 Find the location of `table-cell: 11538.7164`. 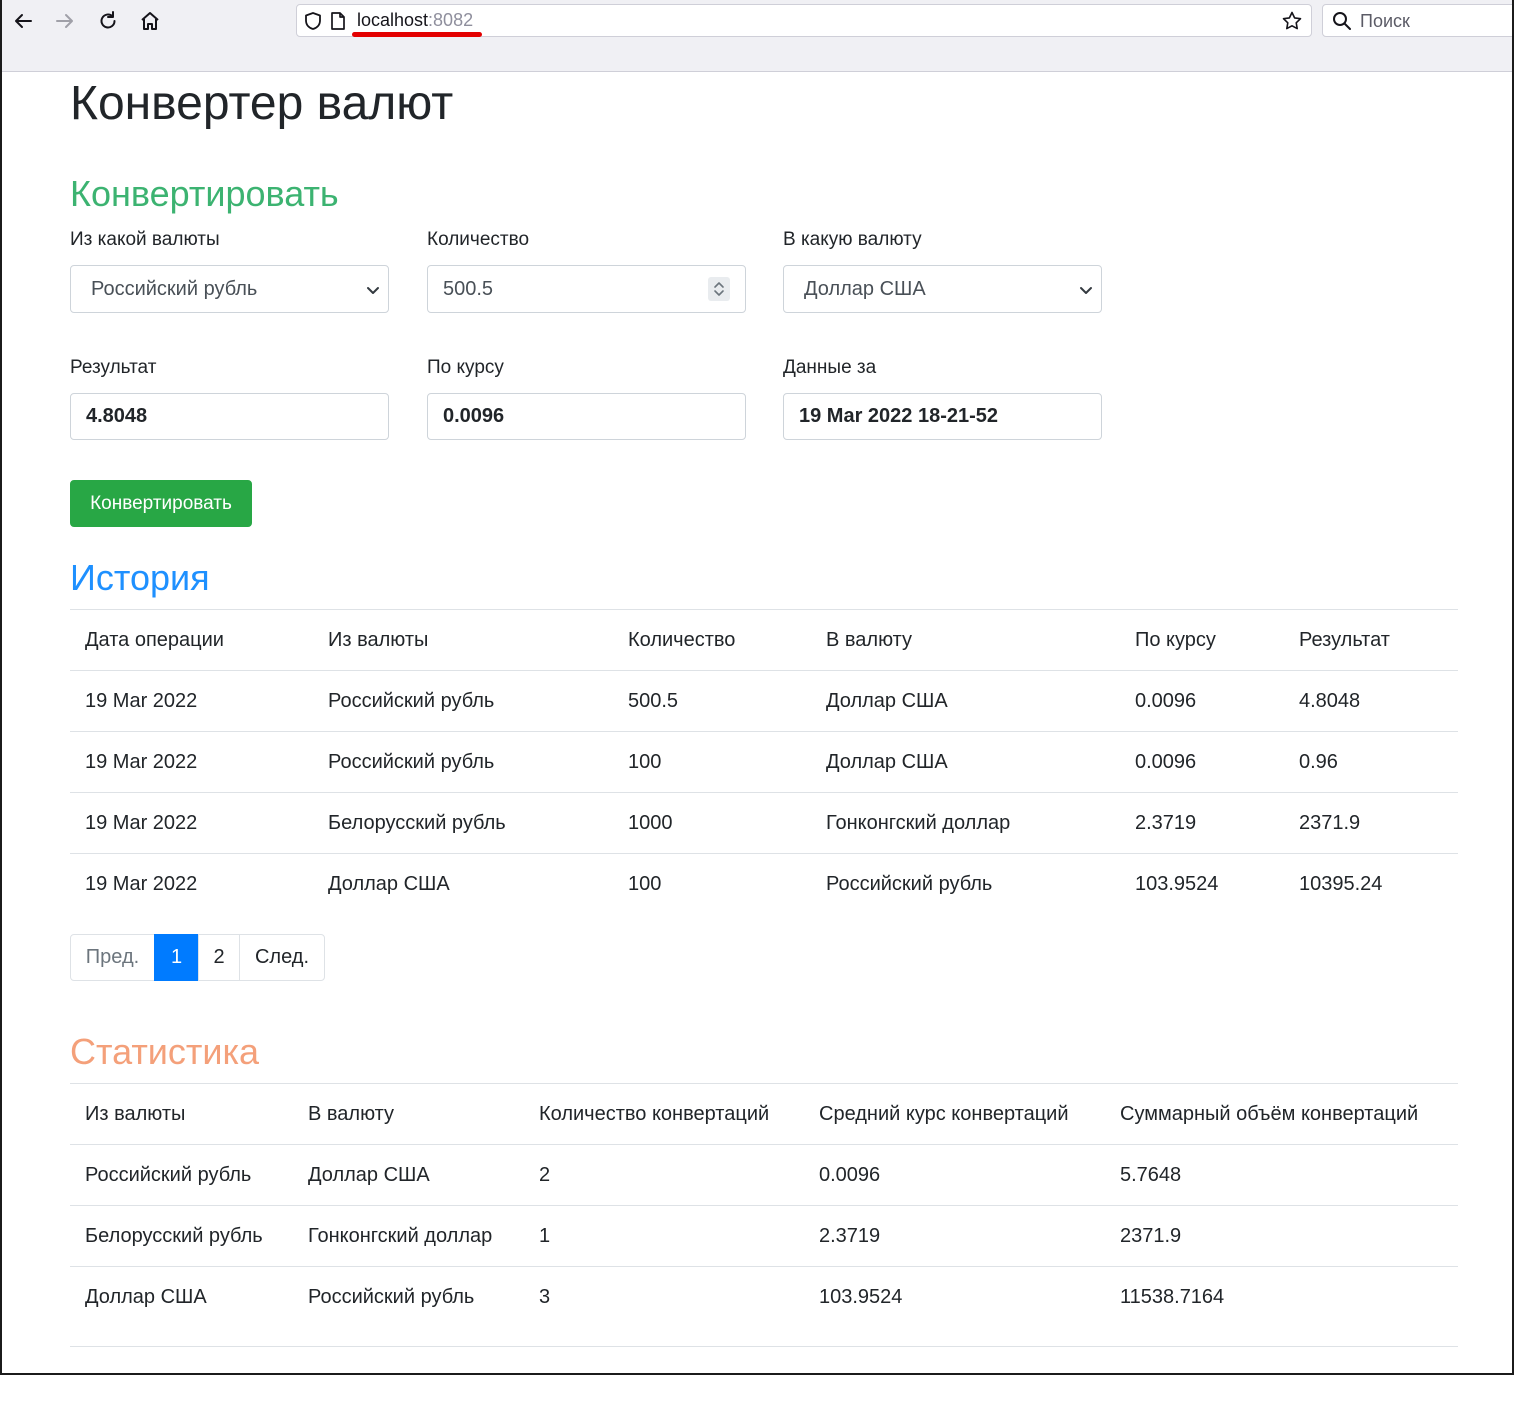

table-cell: 11538.7164 is located at coordinates (1281, 1306).